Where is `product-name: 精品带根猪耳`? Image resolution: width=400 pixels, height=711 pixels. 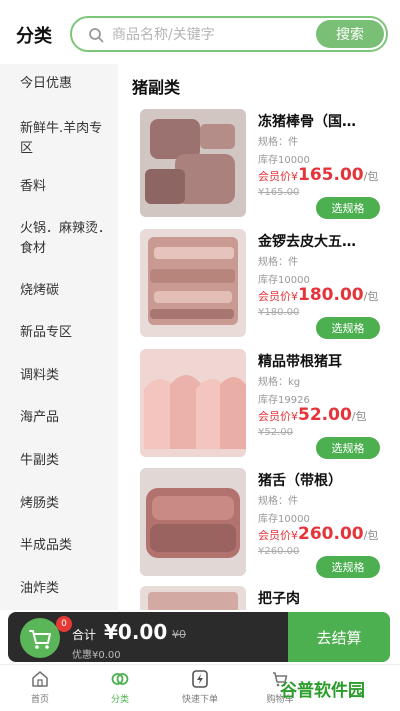
product-name: 精品带根猪耳 is located at coordinates (300, 362).